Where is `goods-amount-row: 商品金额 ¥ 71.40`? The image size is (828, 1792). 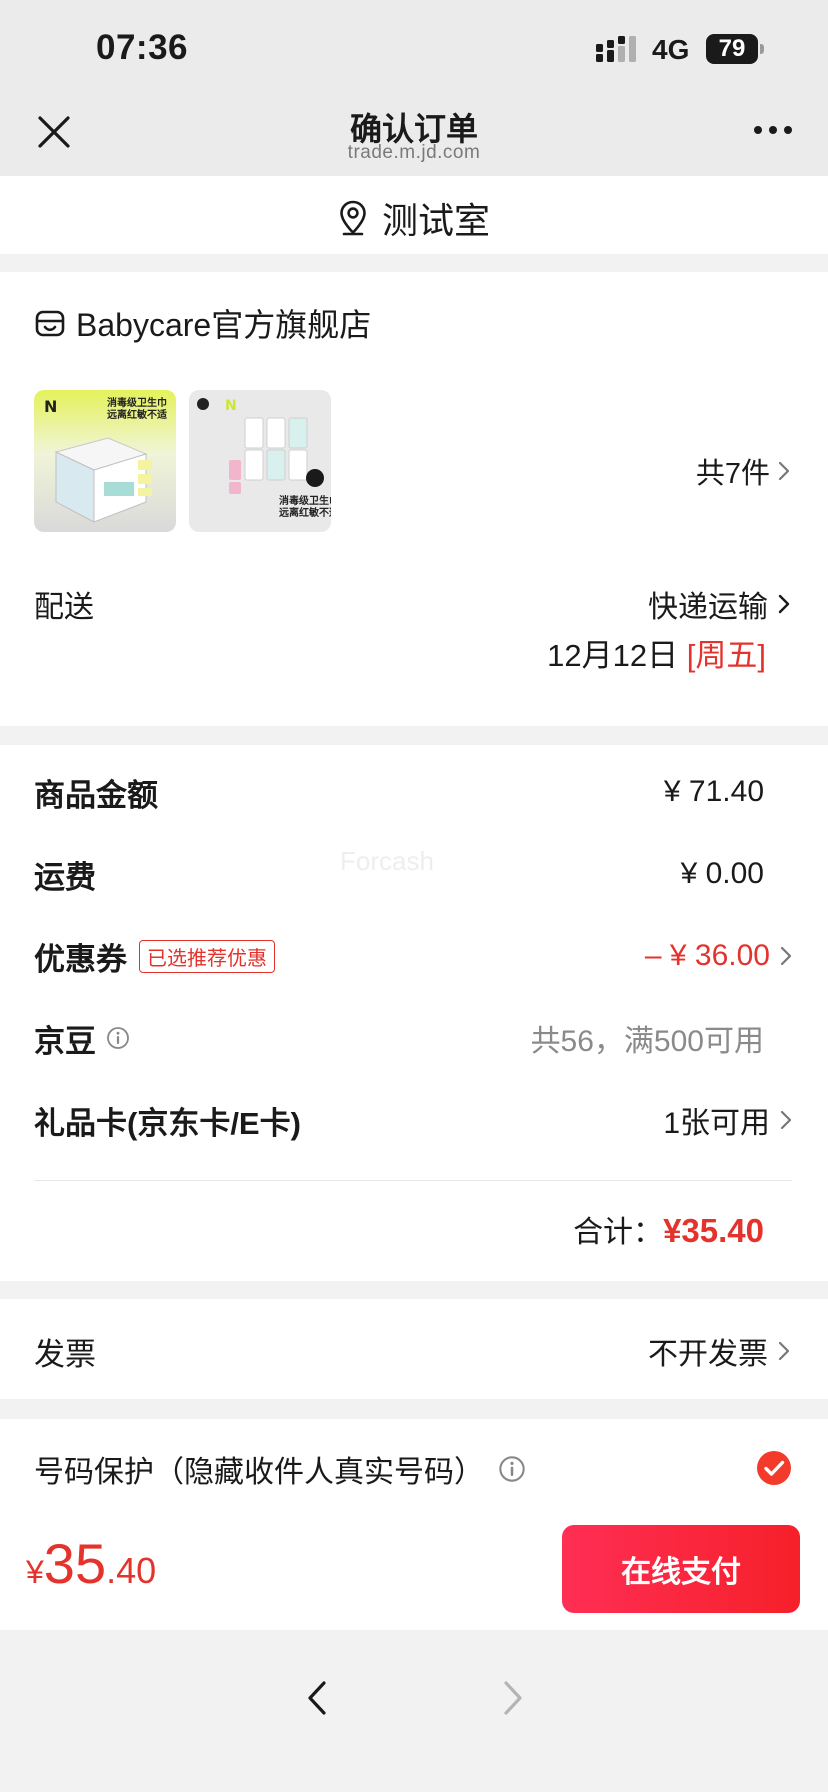 goods-amount-row: 商品金额 ¥ 71.40 is located at coordinates (413, 792).